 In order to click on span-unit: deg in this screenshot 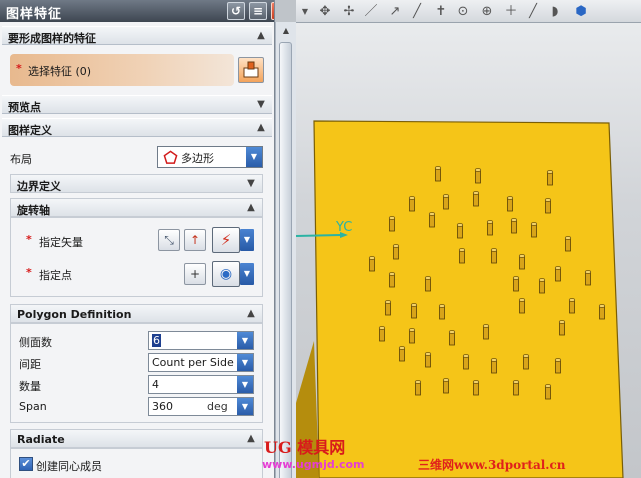, I will do `click(217, 406)`.